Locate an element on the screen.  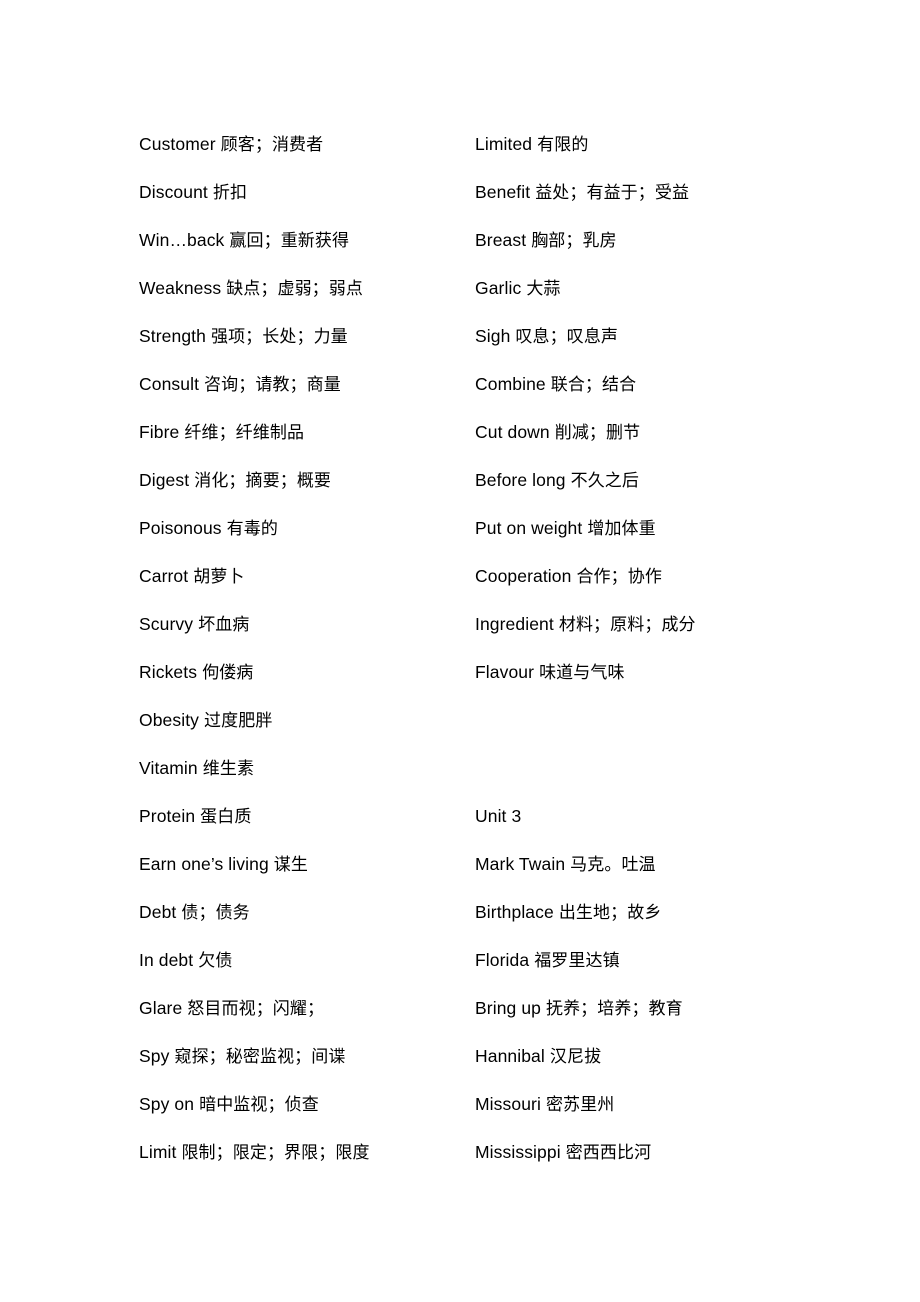
vocabulary-entry: Ingredient 材料；原料；成分 is located at coordinates (675, 624).